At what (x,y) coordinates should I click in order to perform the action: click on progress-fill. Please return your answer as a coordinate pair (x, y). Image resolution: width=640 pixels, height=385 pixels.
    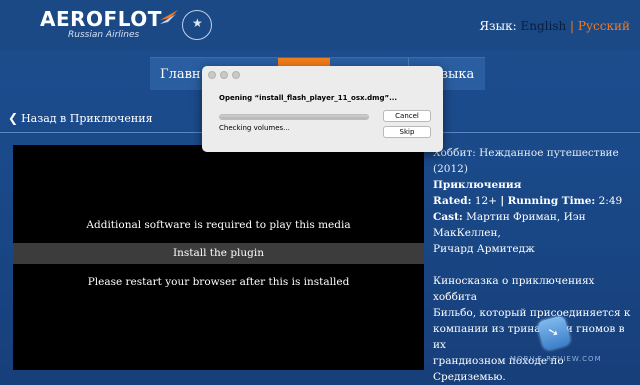
    Looking at the image, I should click on (294, 117).